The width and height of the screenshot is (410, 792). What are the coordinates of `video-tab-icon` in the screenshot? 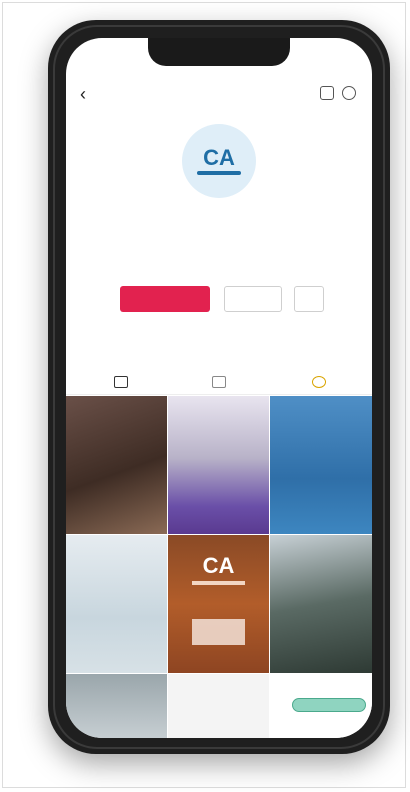 It's located at (219, 382).